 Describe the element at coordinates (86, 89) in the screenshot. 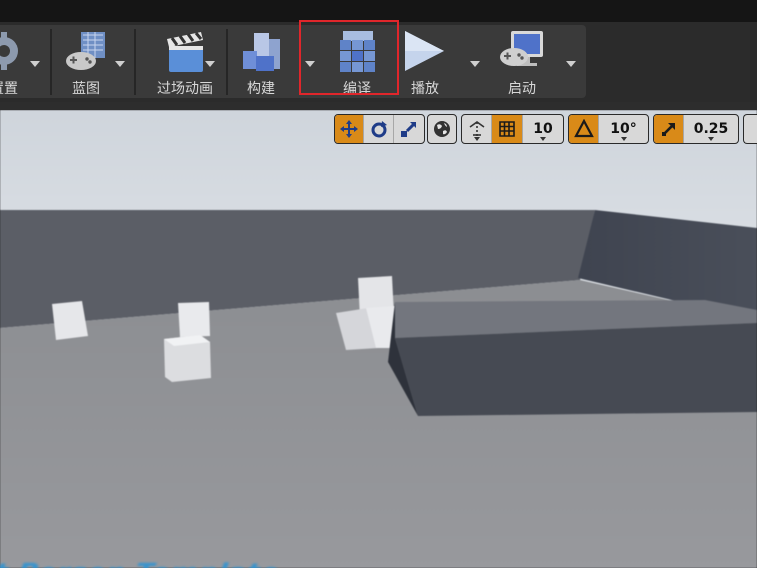

I see `blueprints-label: 蓝图` at that location.